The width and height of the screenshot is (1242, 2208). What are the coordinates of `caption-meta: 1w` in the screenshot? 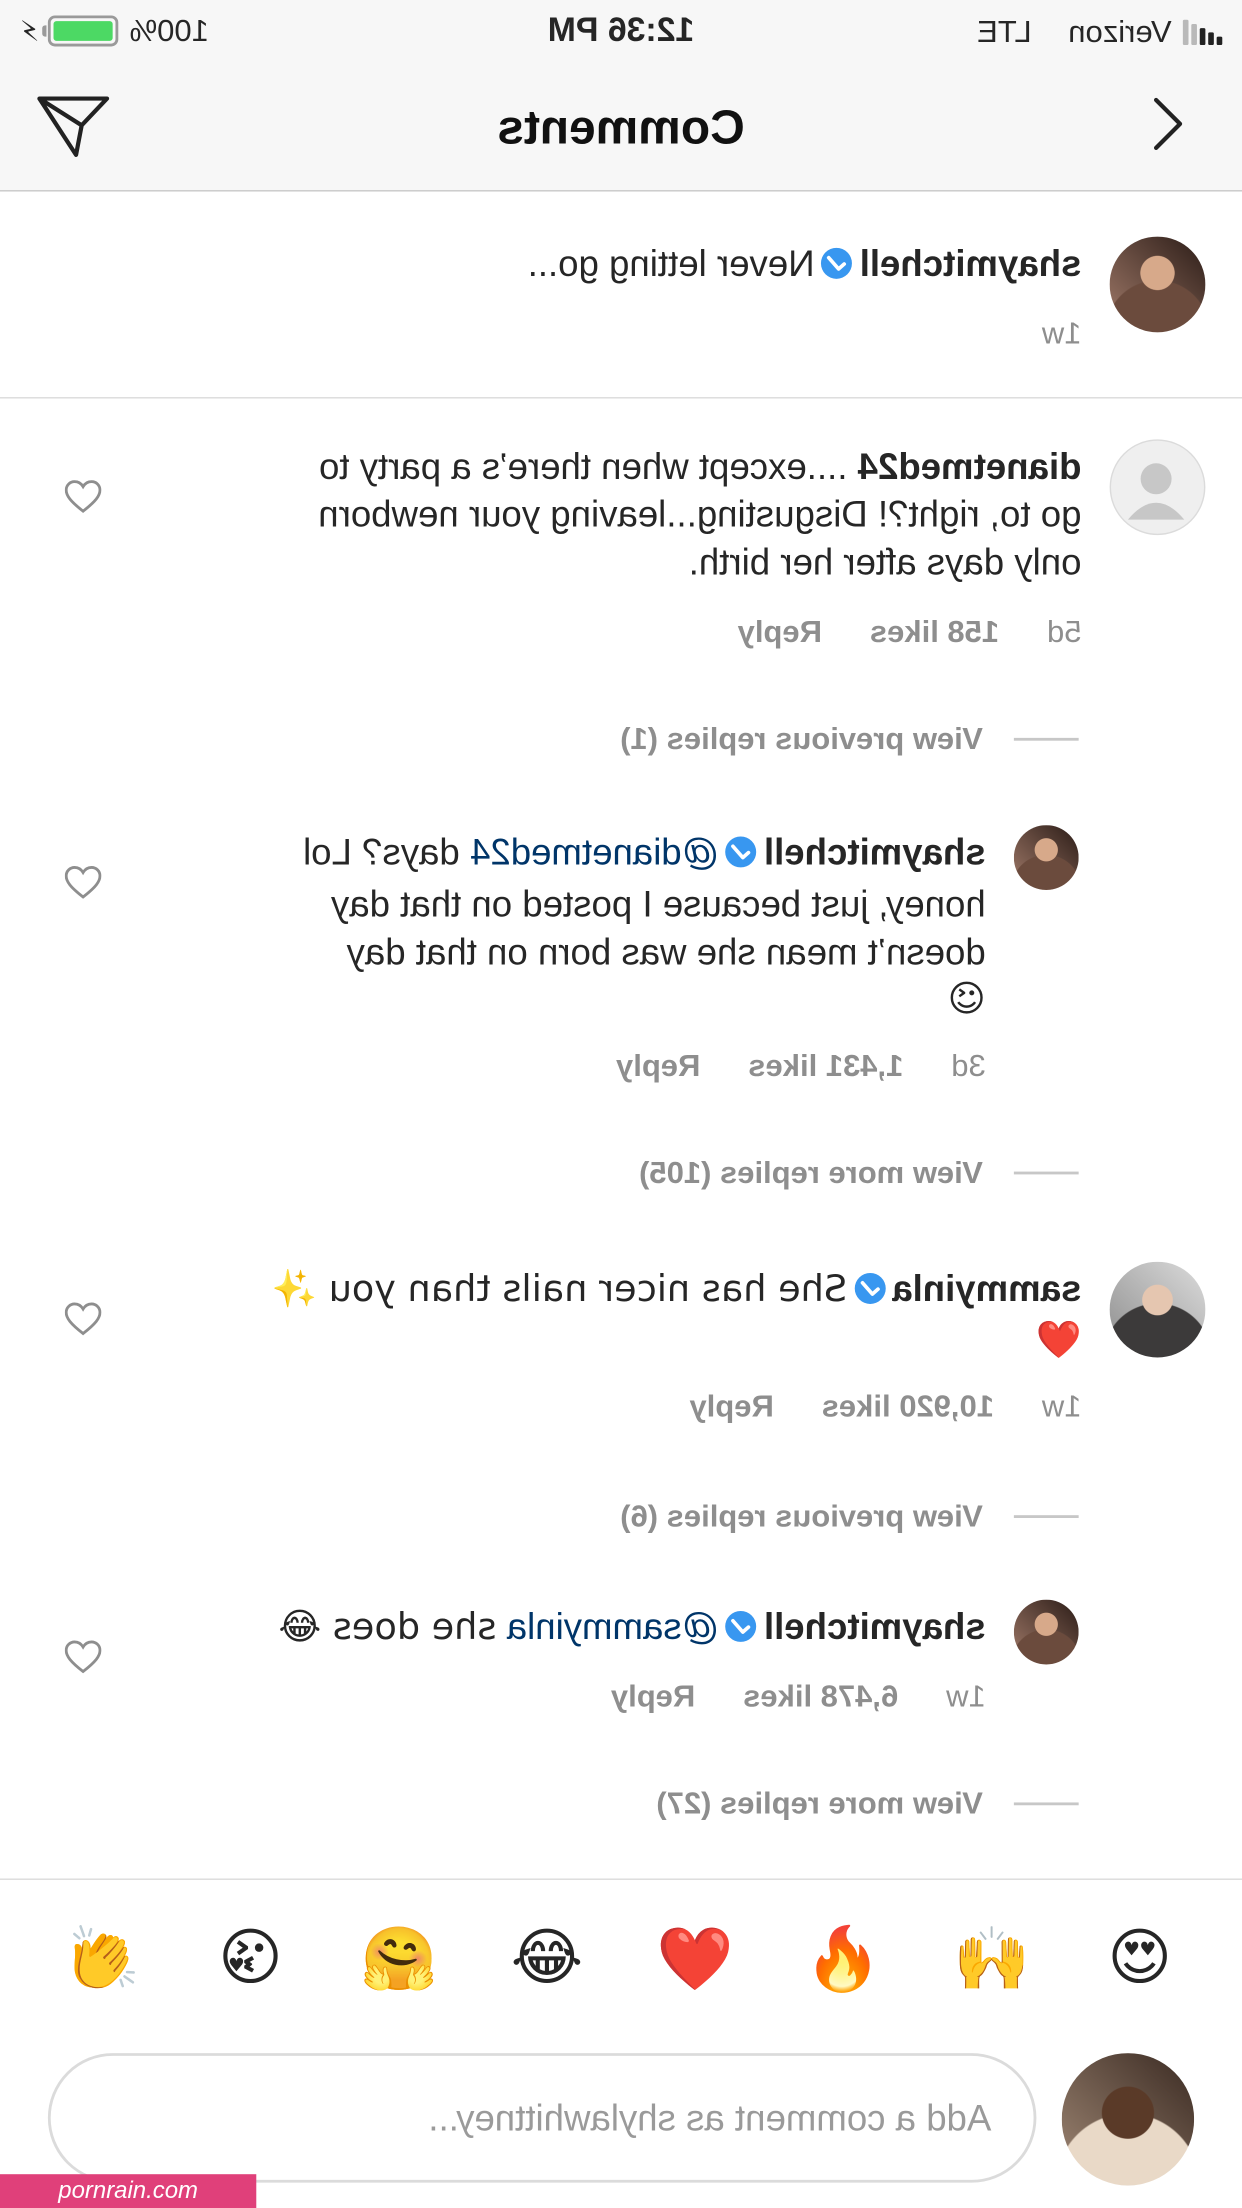 It's located at (1062, 333).